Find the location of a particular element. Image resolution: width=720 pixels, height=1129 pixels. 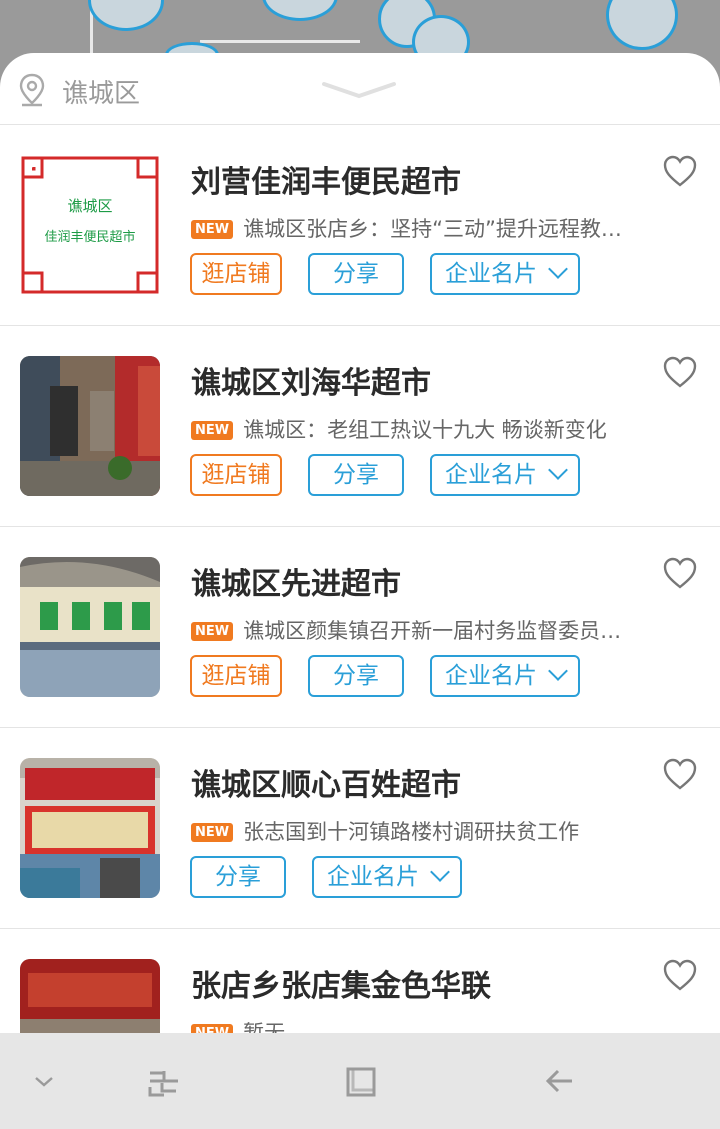

news-text: 张志国到十河镇路楼村调研扶贫工作 is located at coordinates (411, 832).